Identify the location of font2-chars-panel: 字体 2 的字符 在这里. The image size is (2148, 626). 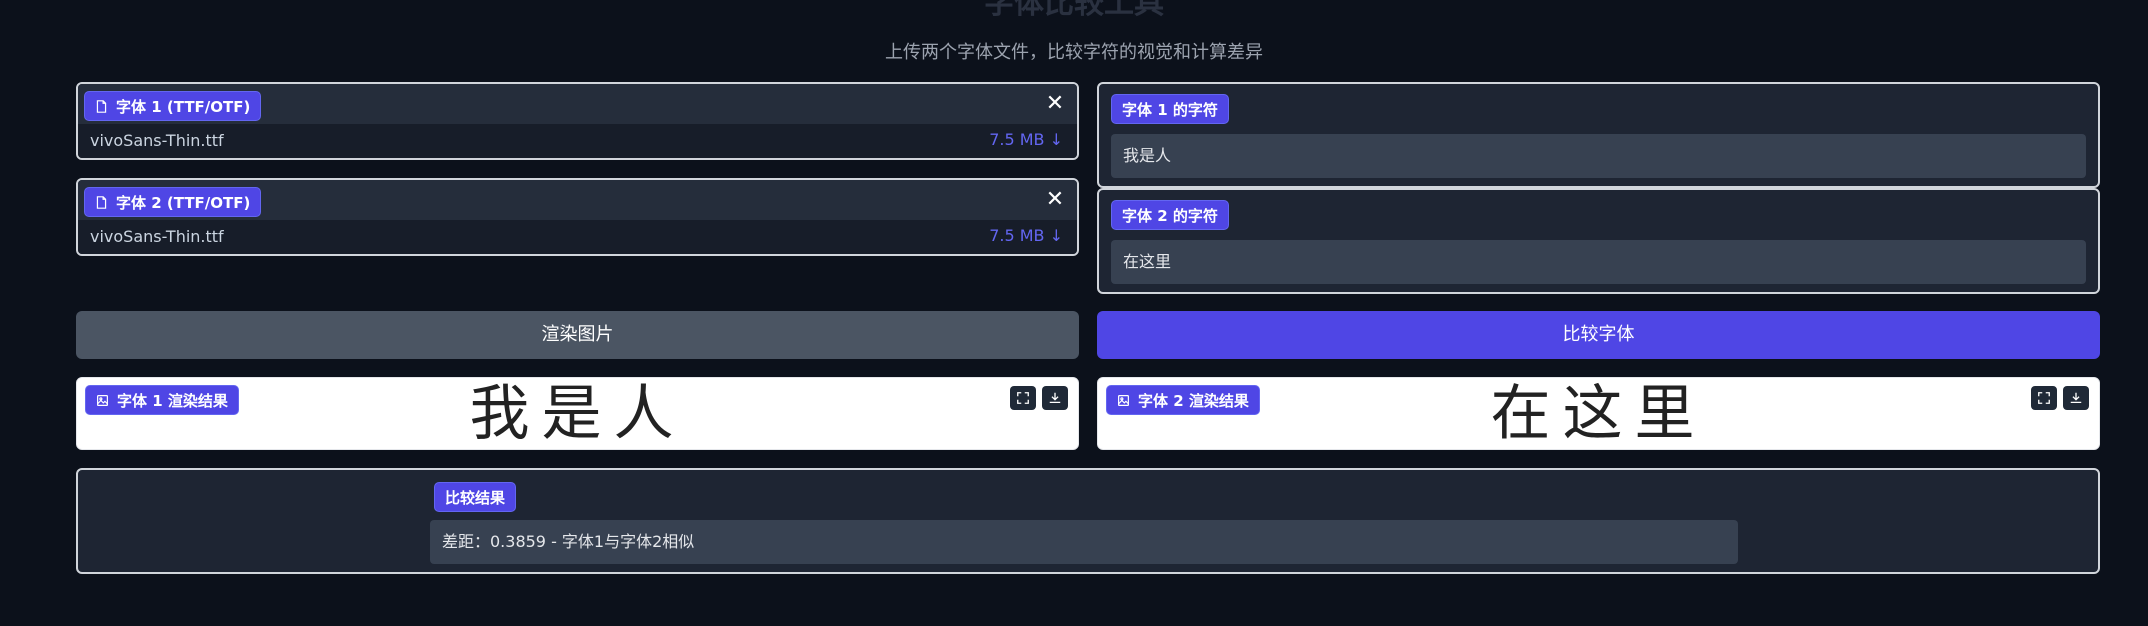
(1598, 241).